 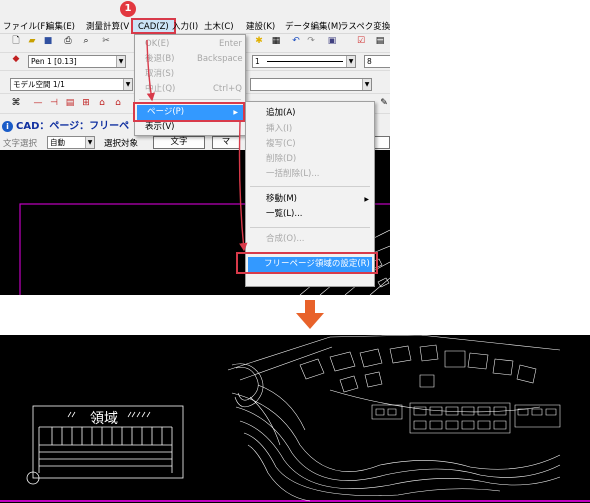 I want to click on arrow-to-page, so click(x=151, y=70).